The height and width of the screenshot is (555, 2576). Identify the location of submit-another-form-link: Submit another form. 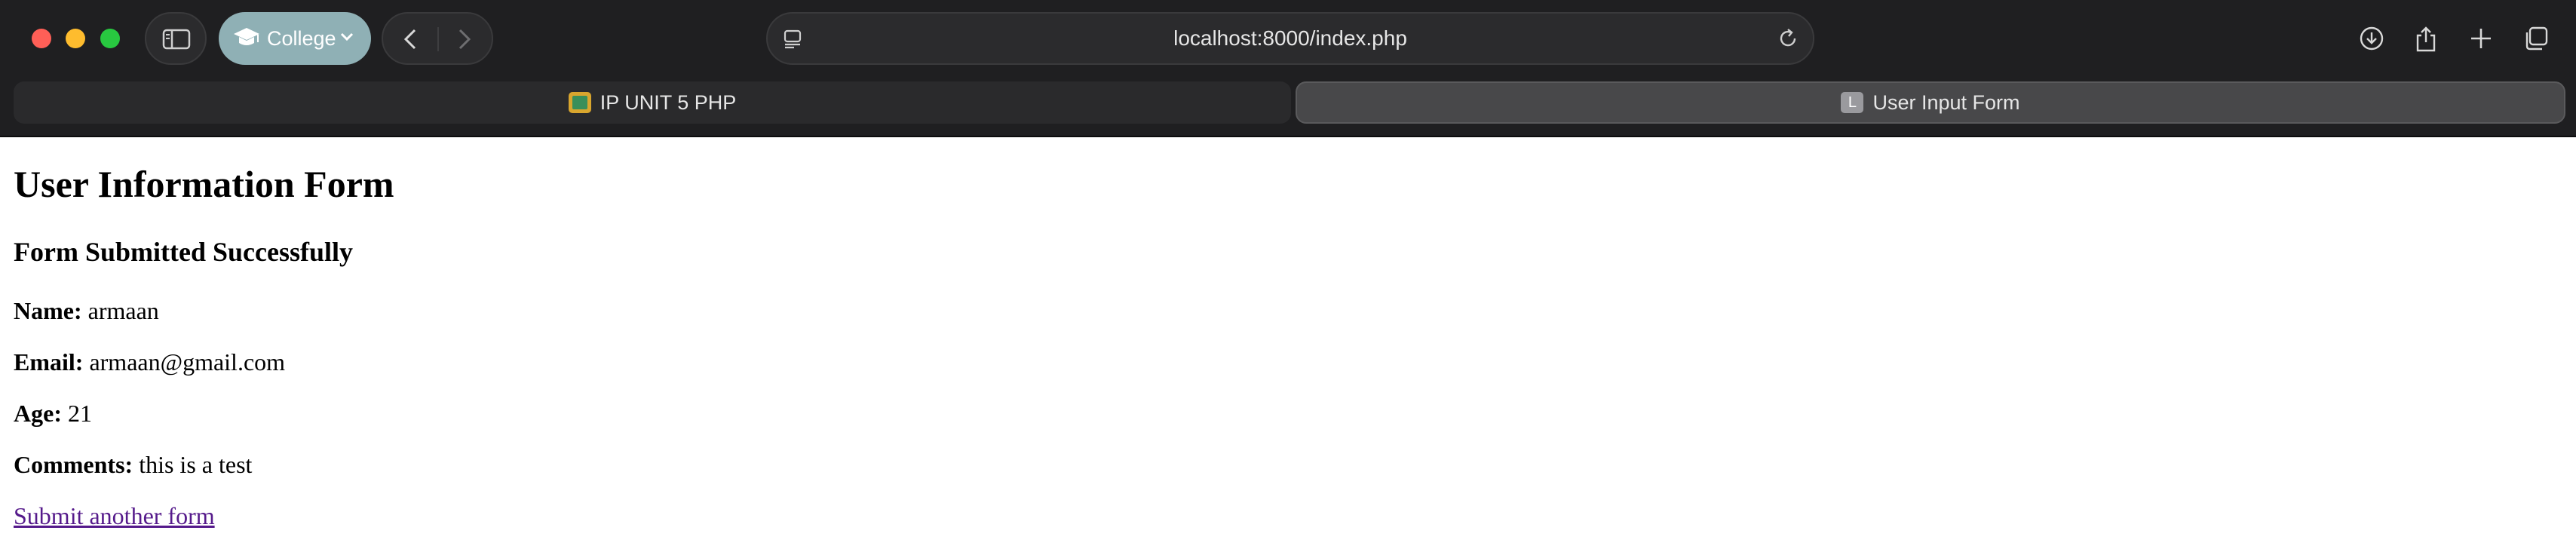
(114, 516).